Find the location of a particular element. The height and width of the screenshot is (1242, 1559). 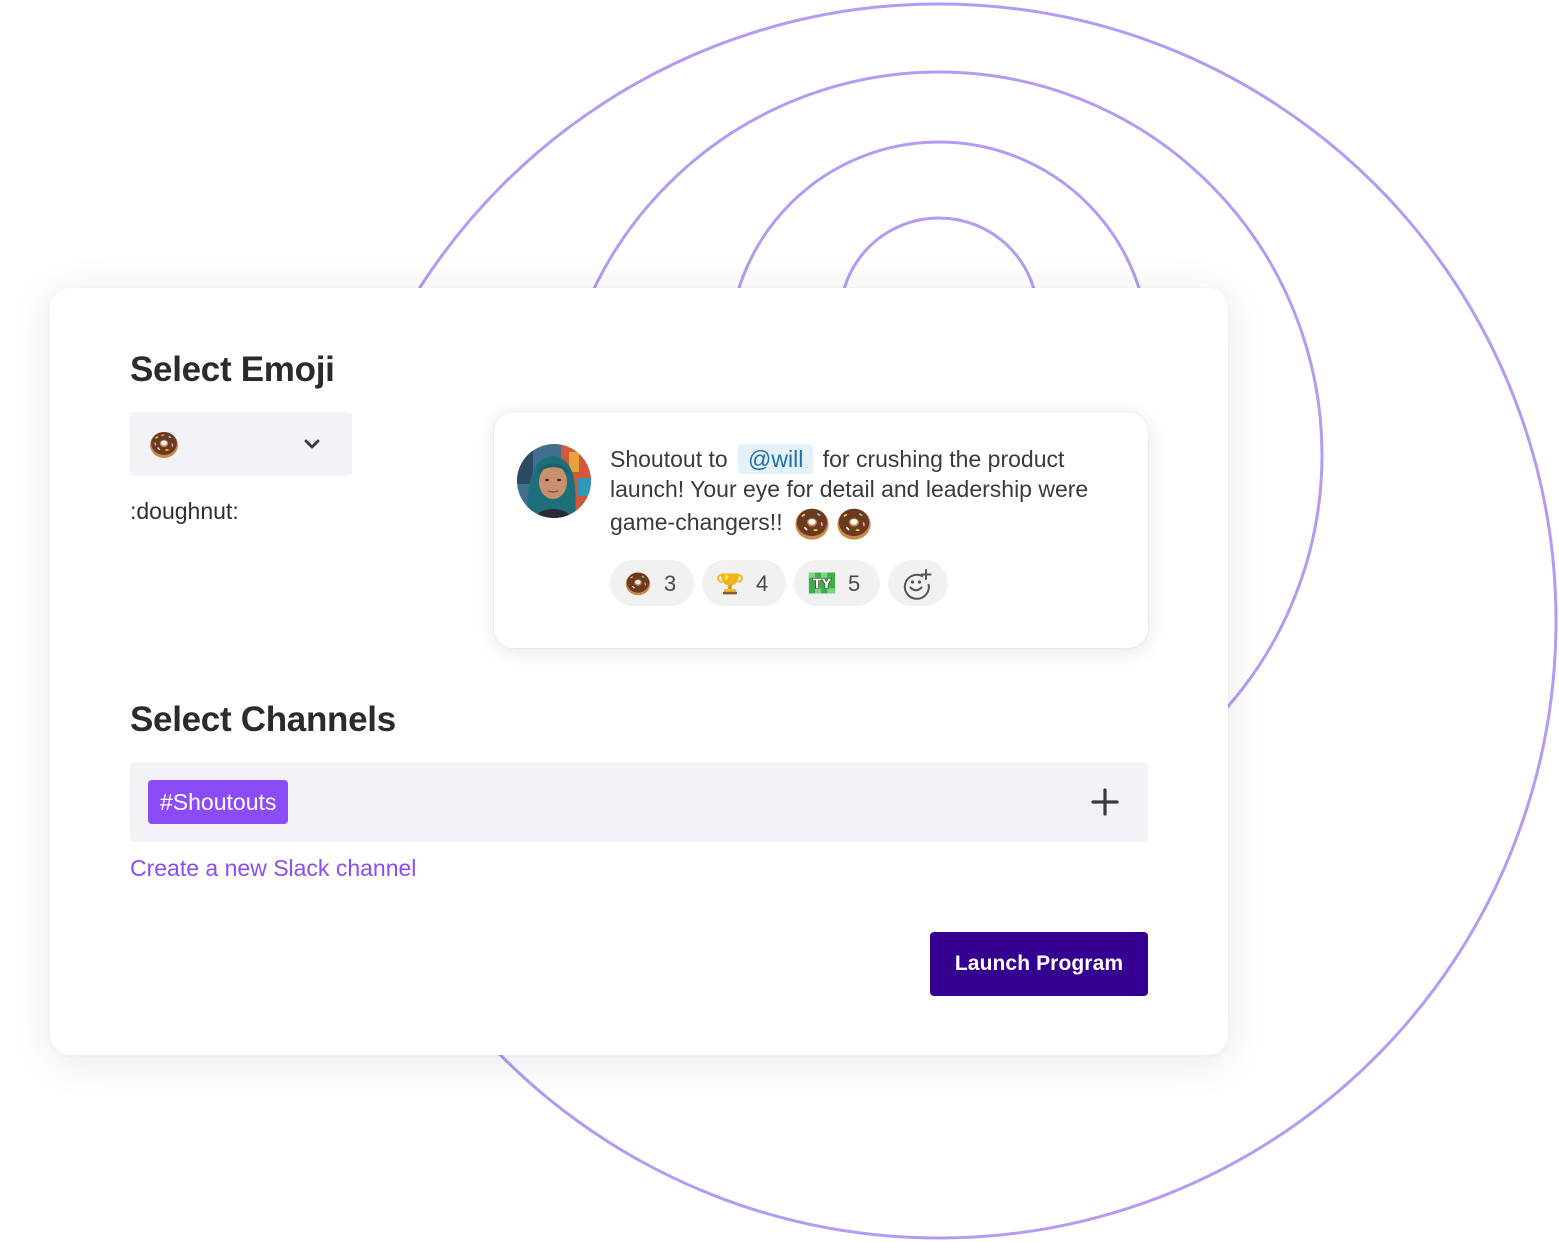

reaction-count: 5 is located at coordinates (854, 583).